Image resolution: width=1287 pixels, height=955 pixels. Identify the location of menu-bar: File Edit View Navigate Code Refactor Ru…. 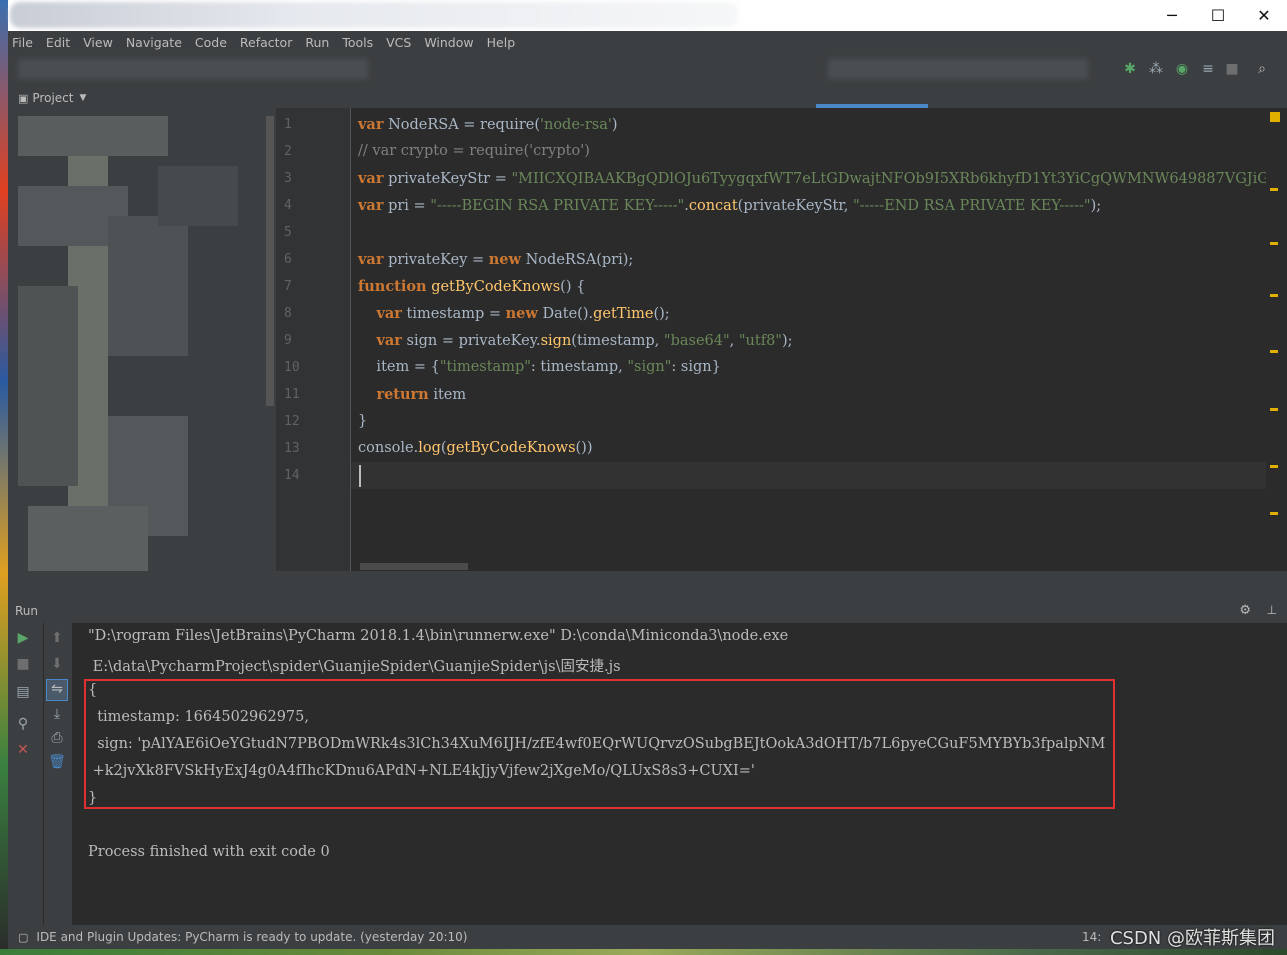
(647, 42).